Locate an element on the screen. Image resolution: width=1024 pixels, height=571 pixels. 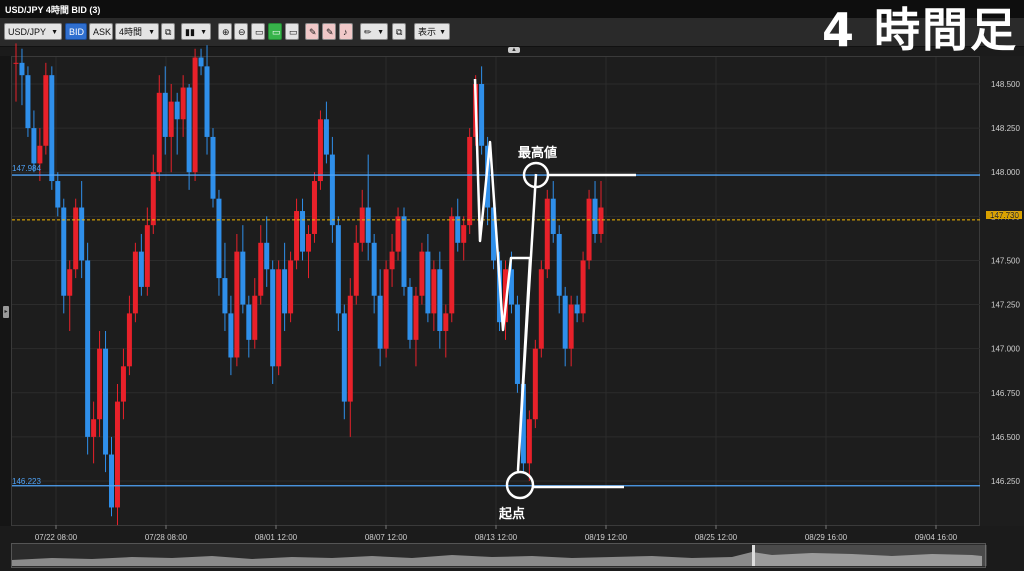
navigator-scrollbar is located at coordinates (499, 555).